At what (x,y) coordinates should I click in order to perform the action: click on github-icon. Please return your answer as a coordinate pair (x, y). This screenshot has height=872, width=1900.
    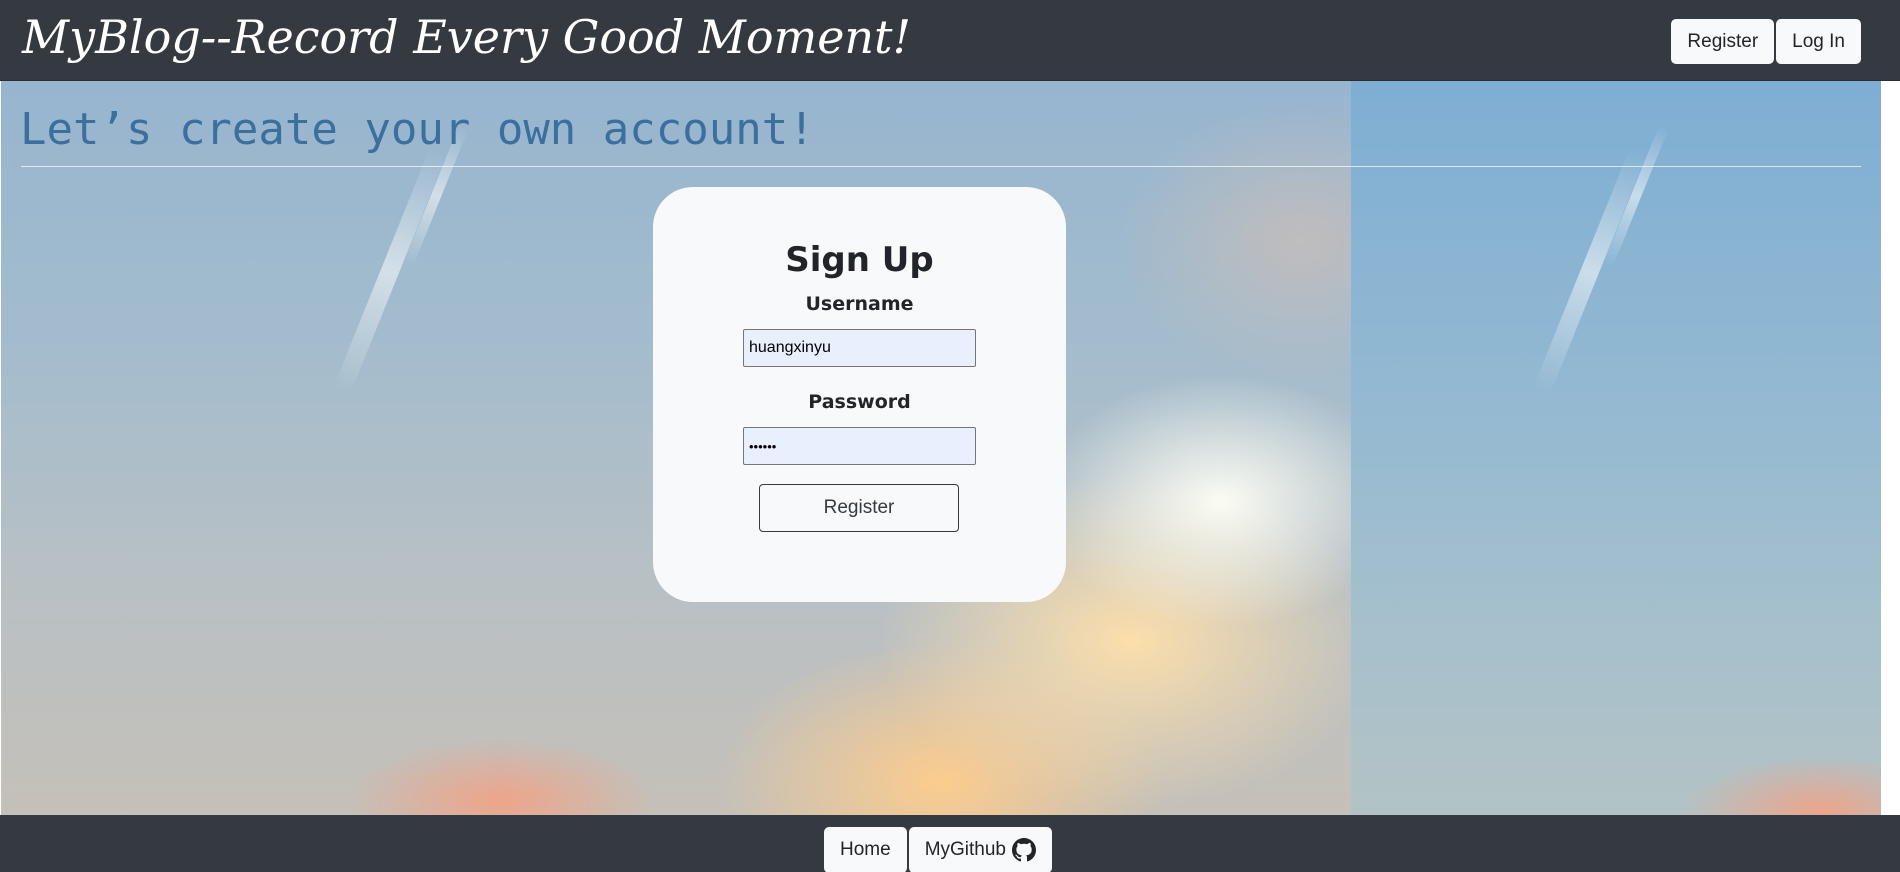
    Looking at the image, I should click on (1024, 850).